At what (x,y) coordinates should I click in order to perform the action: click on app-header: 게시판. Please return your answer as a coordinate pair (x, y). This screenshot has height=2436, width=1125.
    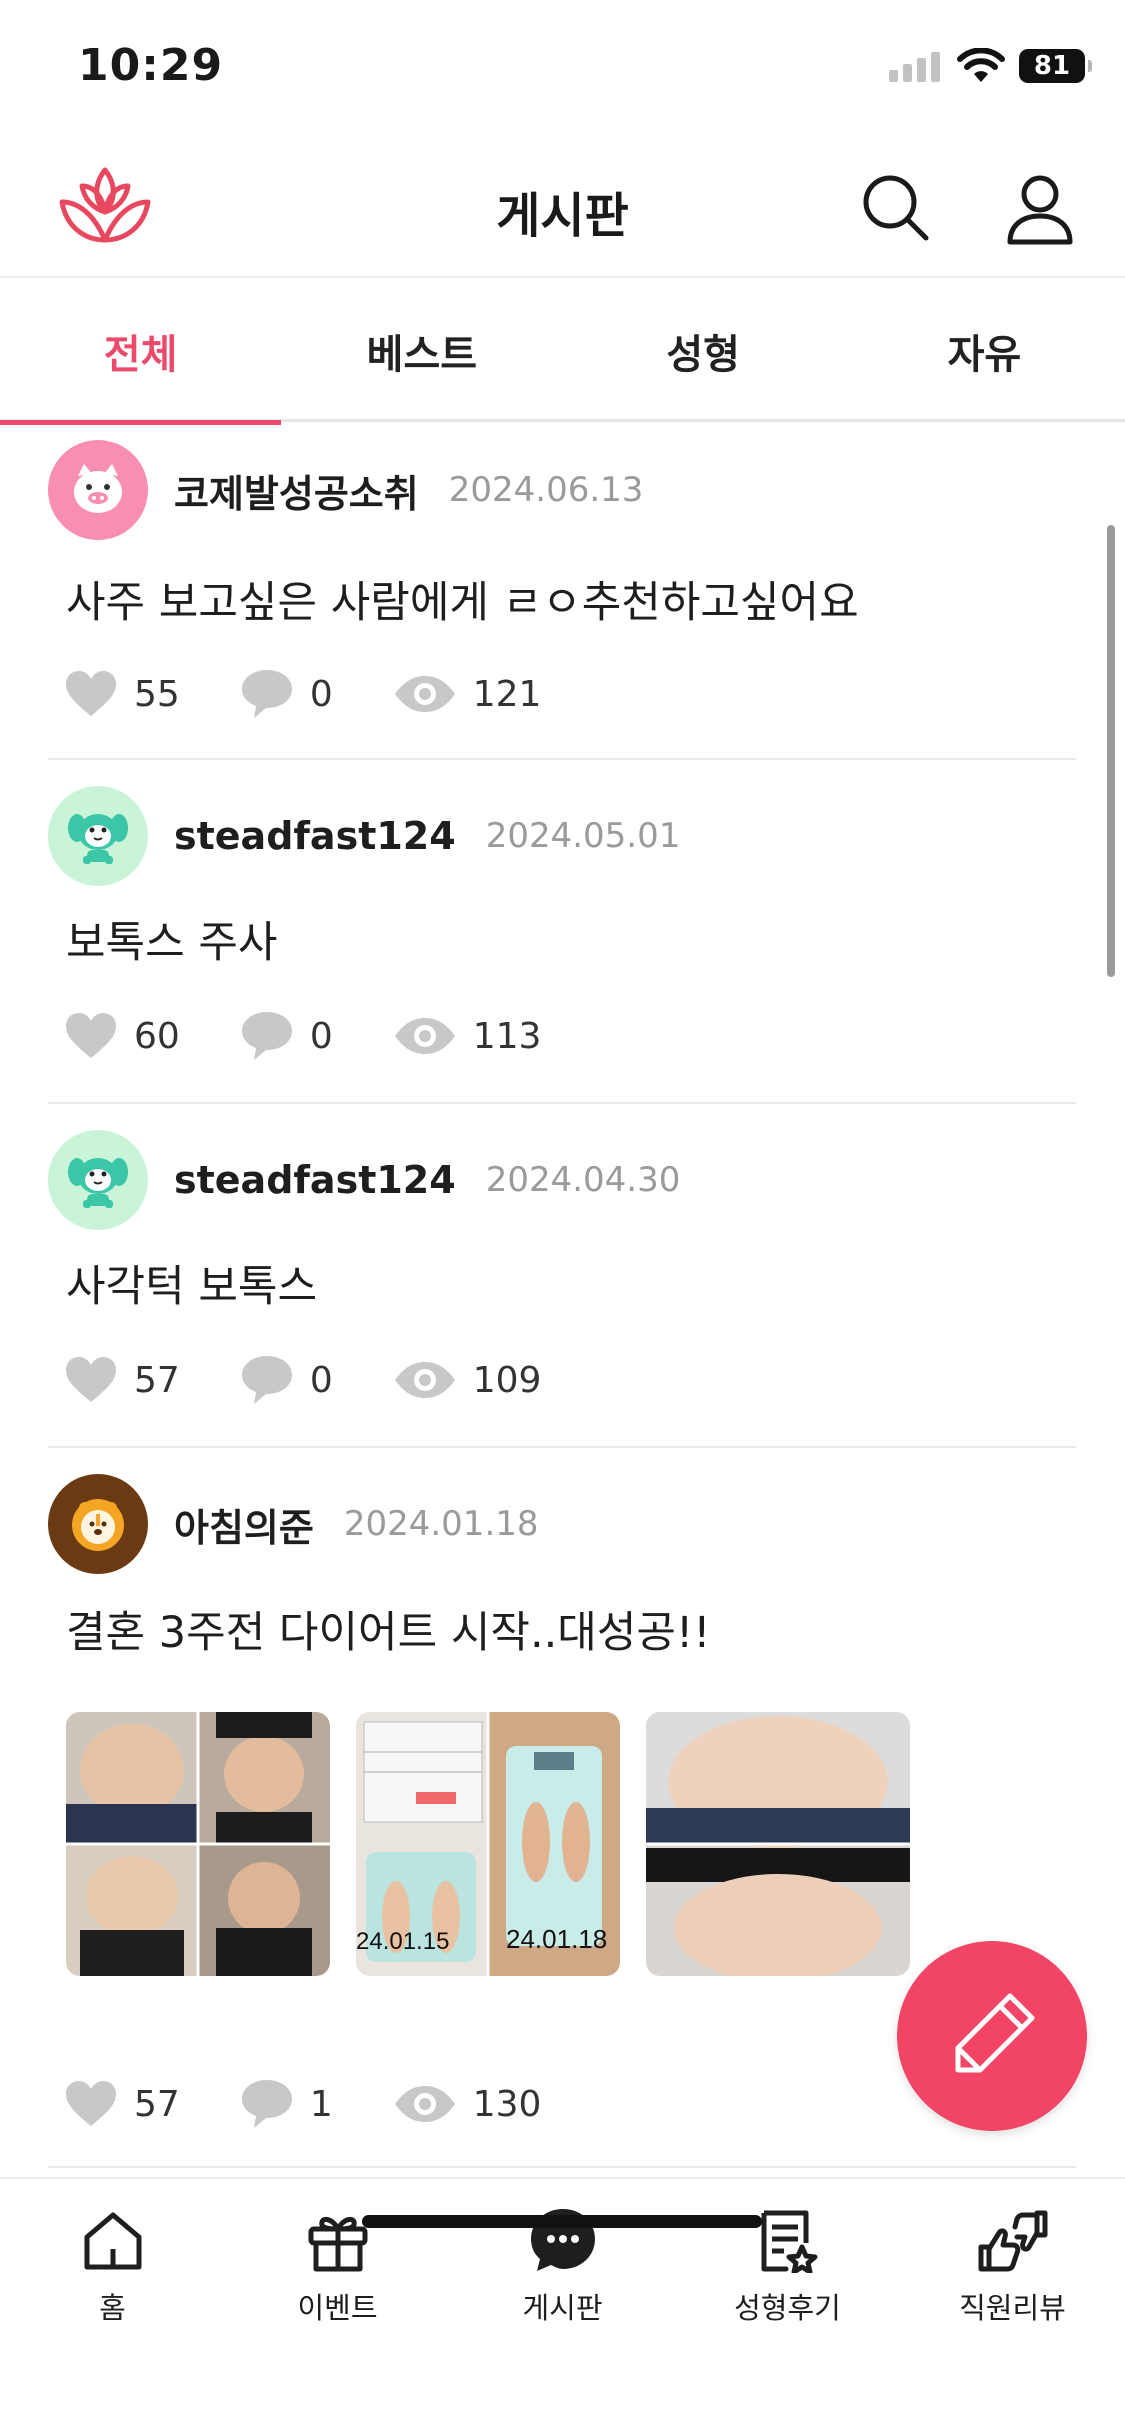
    Looking at the image, I should click on (562, 209).